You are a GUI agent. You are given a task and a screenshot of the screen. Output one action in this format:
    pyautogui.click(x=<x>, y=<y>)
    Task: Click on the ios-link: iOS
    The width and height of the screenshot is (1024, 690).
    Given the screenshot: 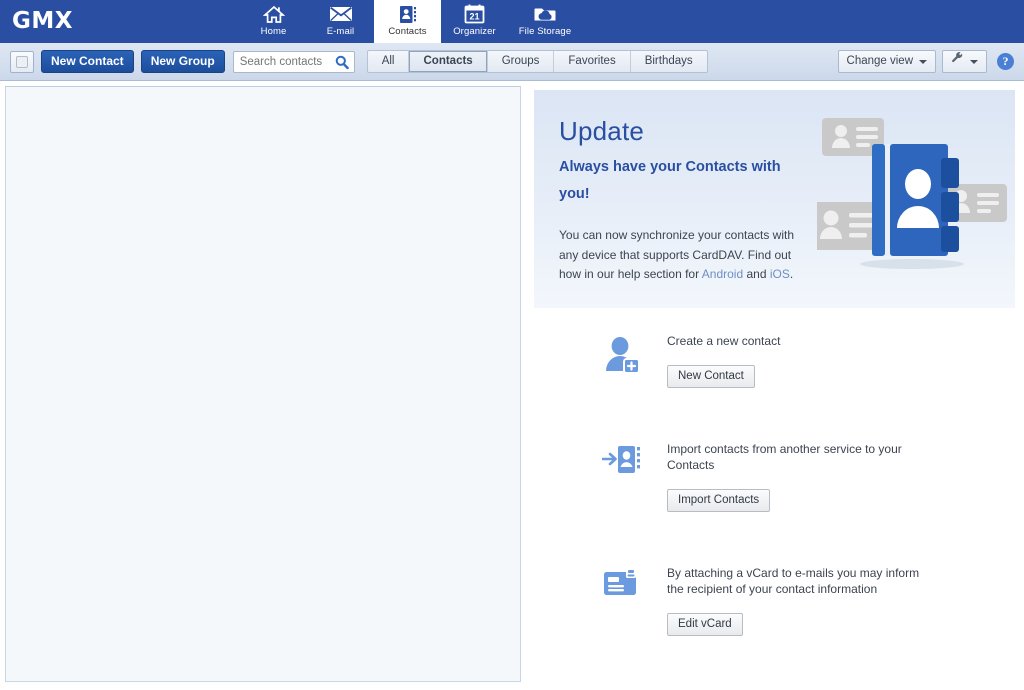 What is the action you would take?
    pyautogui.click(x=780, y=274)
    